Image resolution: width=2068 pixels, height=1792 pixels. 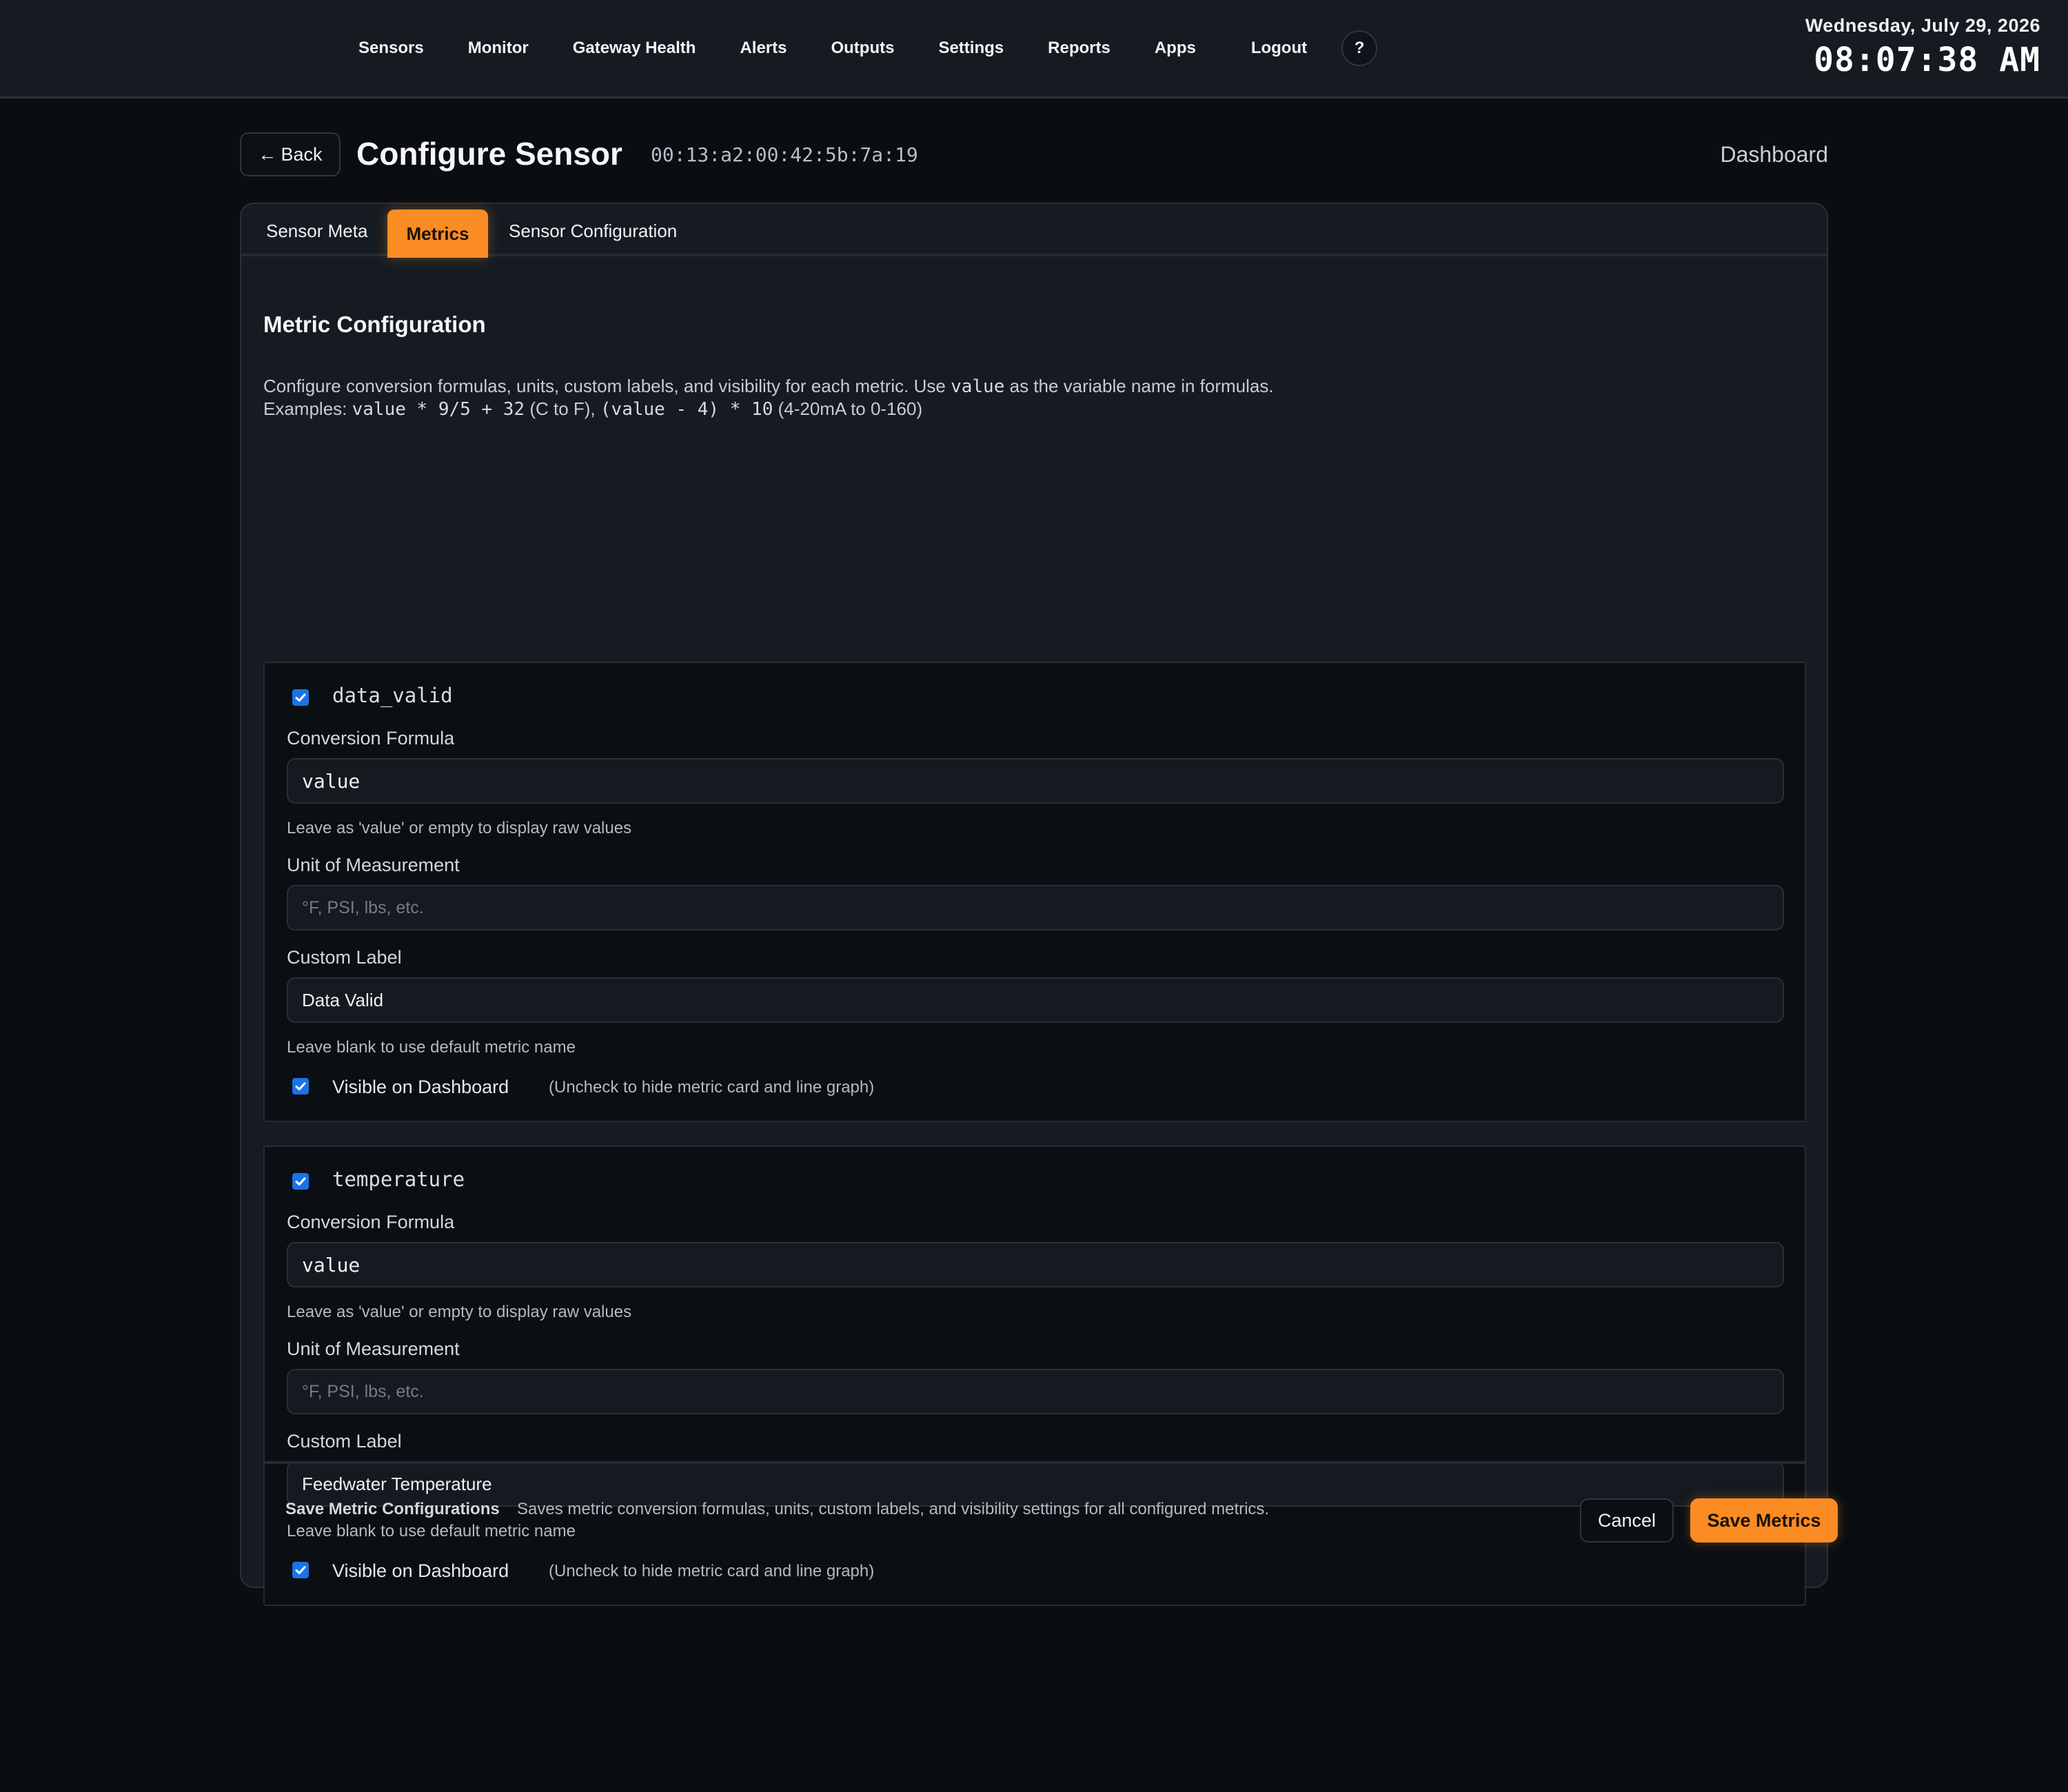 I want to click on nav-apps: Apps, so click(x=1175, y=48).